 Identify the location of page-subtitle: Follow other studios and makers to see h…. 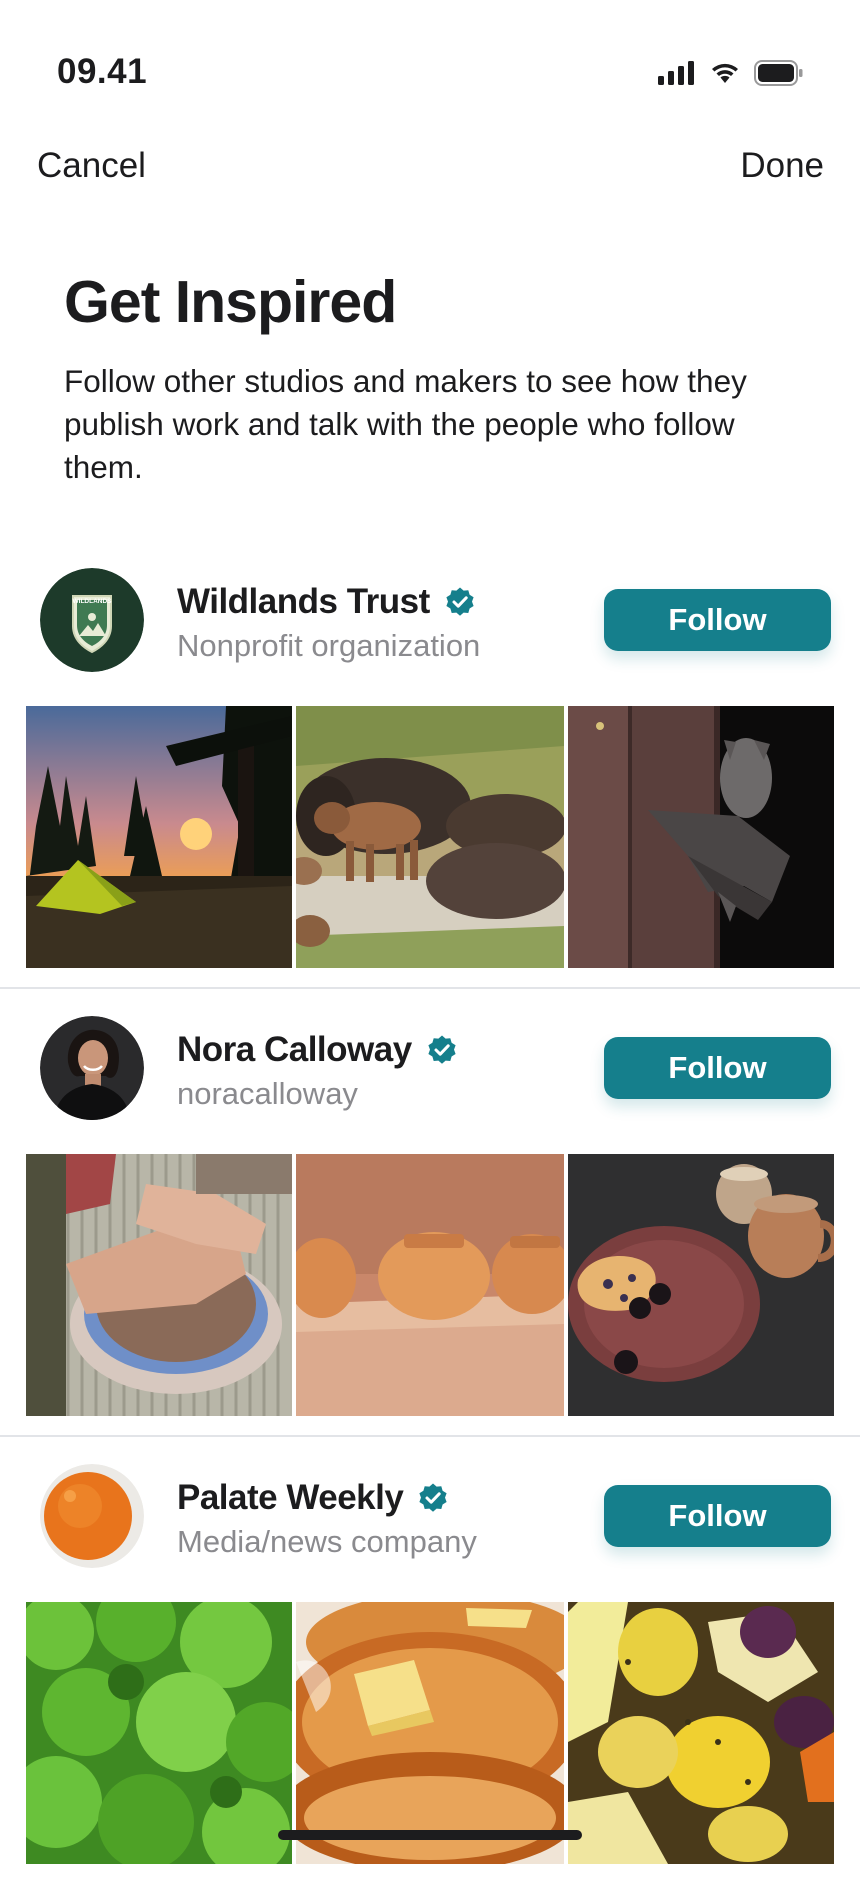
(405, 424).